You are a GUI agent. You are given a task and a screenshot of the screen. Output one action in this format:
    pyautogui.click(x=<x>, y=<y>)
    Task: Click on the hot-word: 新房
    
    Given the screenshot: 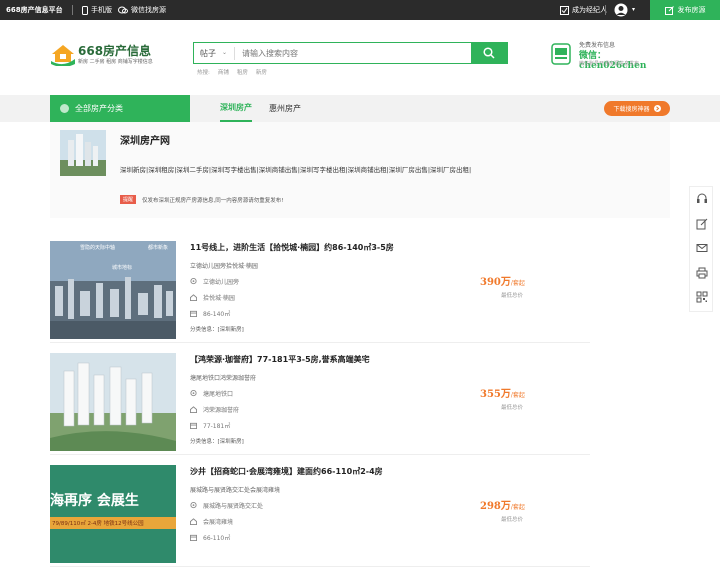 What is the action you would take?
    pyautogui.click(x=261, y=72)
    